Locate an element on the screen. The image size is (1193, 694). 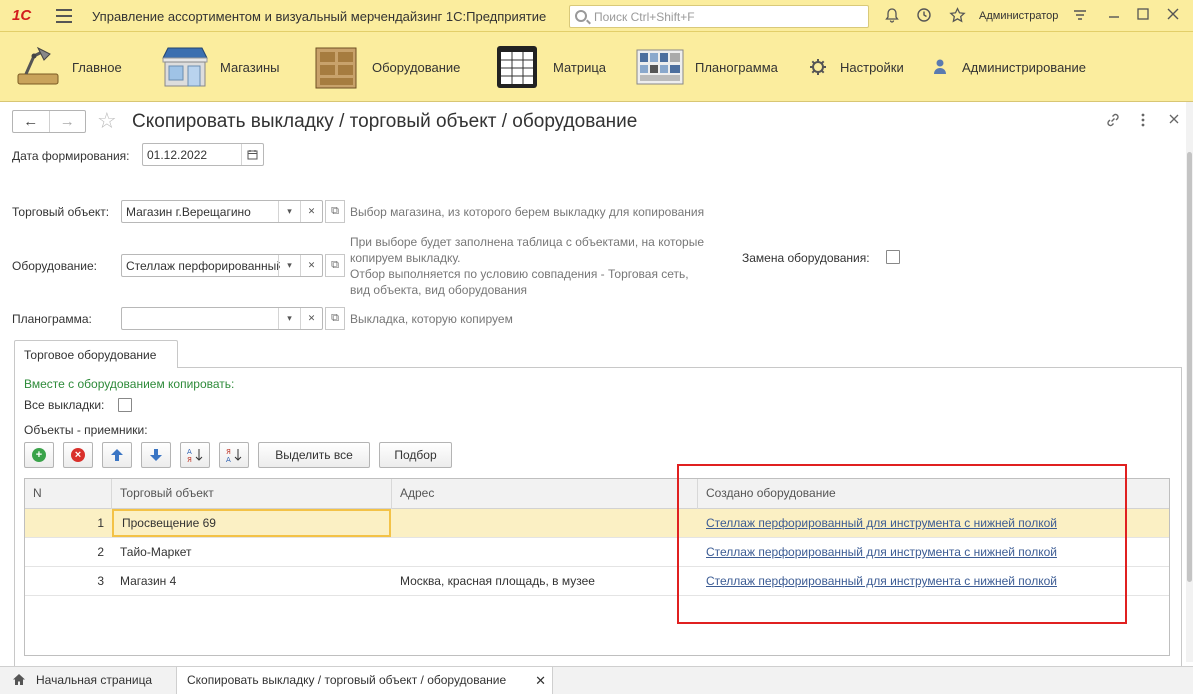
select-all-button: Выделить все is located at coordinates (314, 455).